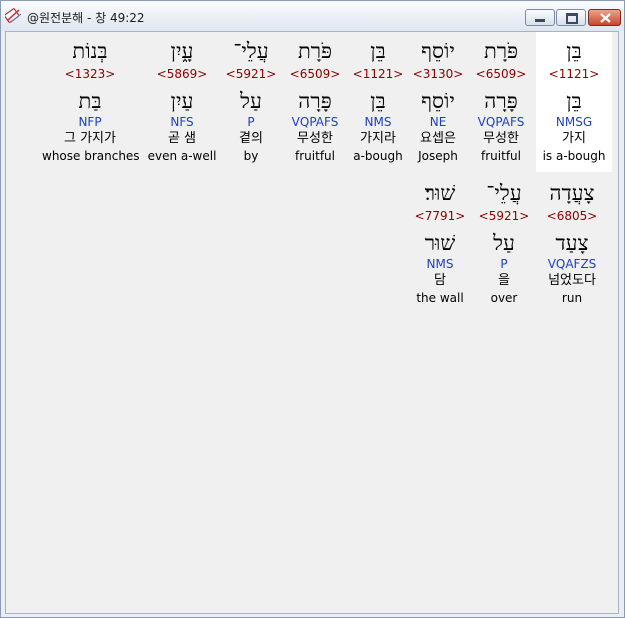  I want to click on hebrew-word: עָ֑יִן, so click(182, 51).